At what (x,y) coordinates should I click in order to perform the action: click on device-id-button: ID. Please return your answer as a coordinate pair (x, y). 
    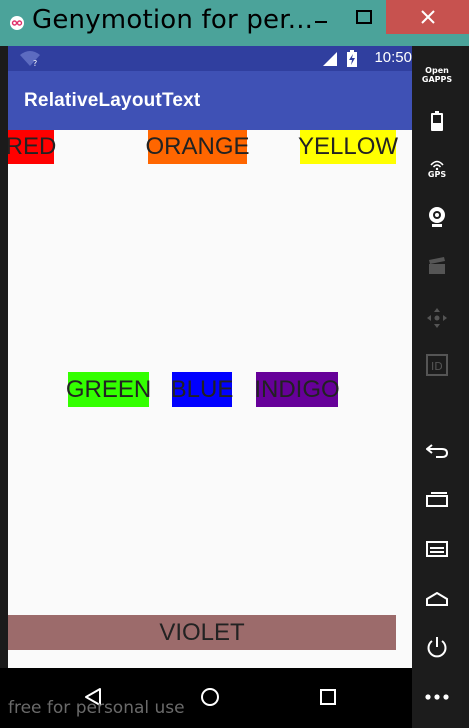
    Looking at the image, I should click on (437, 365).